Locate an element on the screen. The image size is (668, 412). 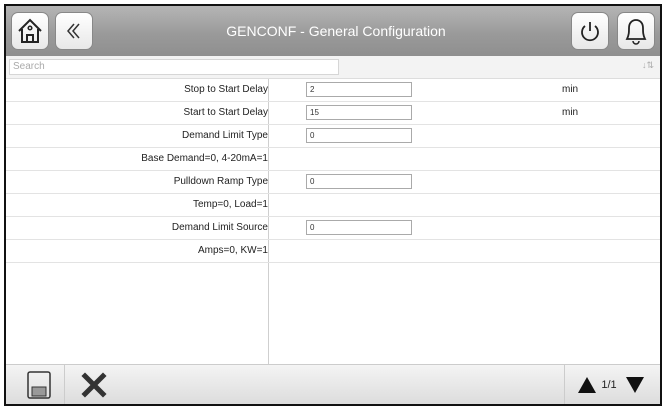
back-icon is located at coordinates (73, 31).